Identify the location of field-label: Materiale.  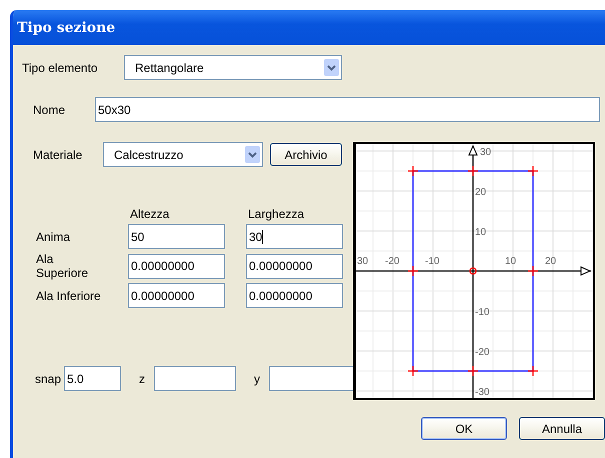
(58, 155).